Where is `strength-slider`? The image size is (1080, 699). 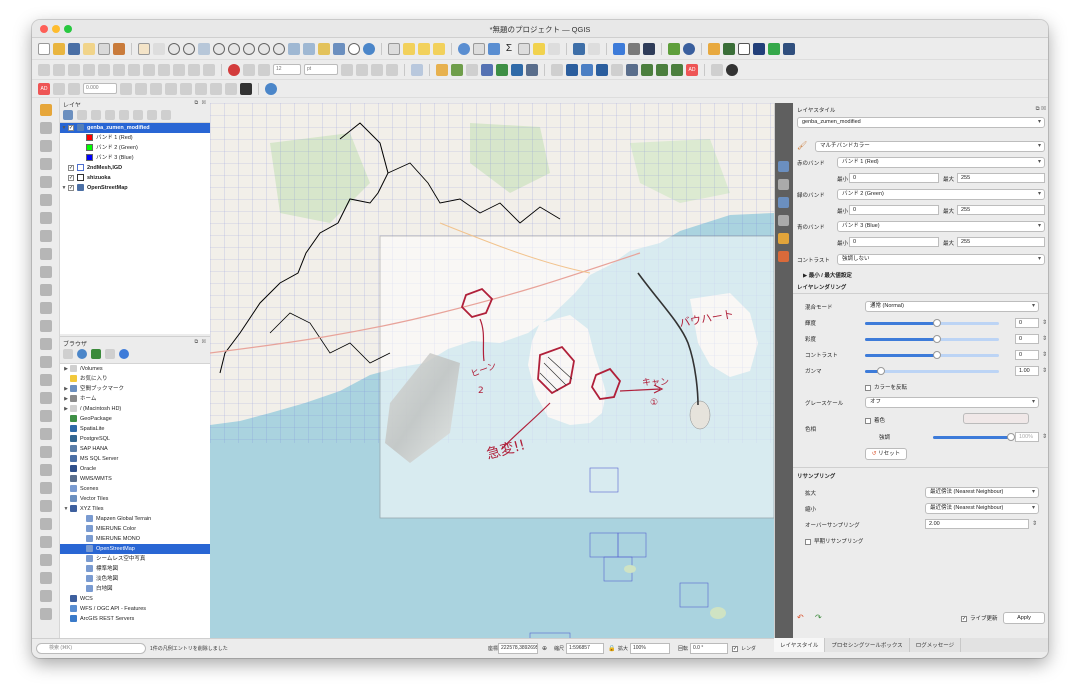
strength-slider is located at coordinates (974, 437).